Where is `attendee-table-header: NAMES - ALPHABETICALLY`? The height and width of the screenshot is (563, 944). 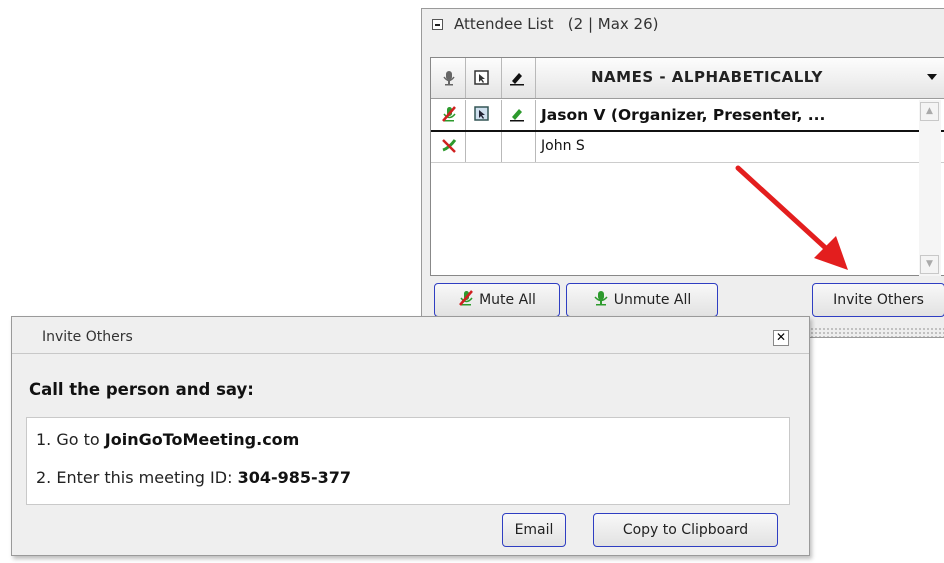
attendee-table-header: NAMES - ALPHABETICALLY is located at coordinates (687, 78).